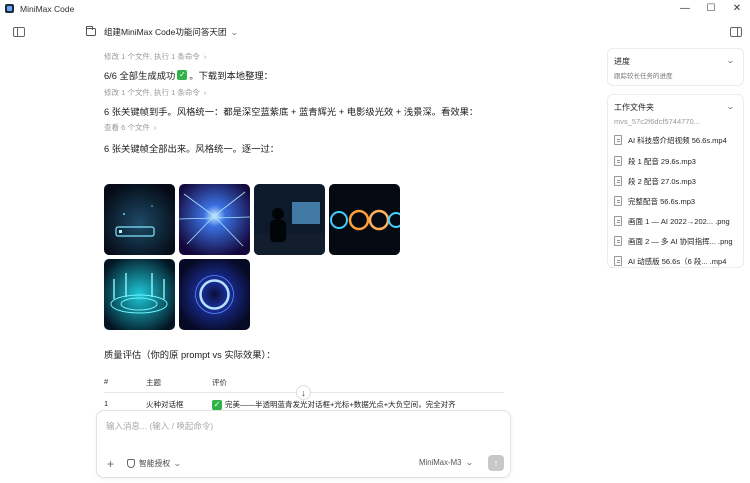 This screenshot has height=483, width=750. Describe the element at coordinates (685, 8) in the screenshot. I see `minimize-icon: —` at that location.